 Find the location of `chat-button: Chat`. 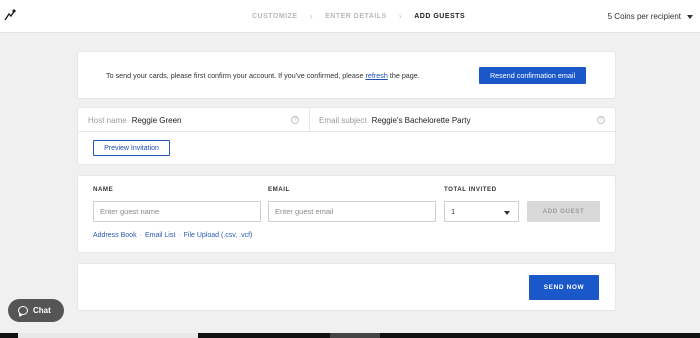

chat-button: Chat is located at coordinates (36, 310).